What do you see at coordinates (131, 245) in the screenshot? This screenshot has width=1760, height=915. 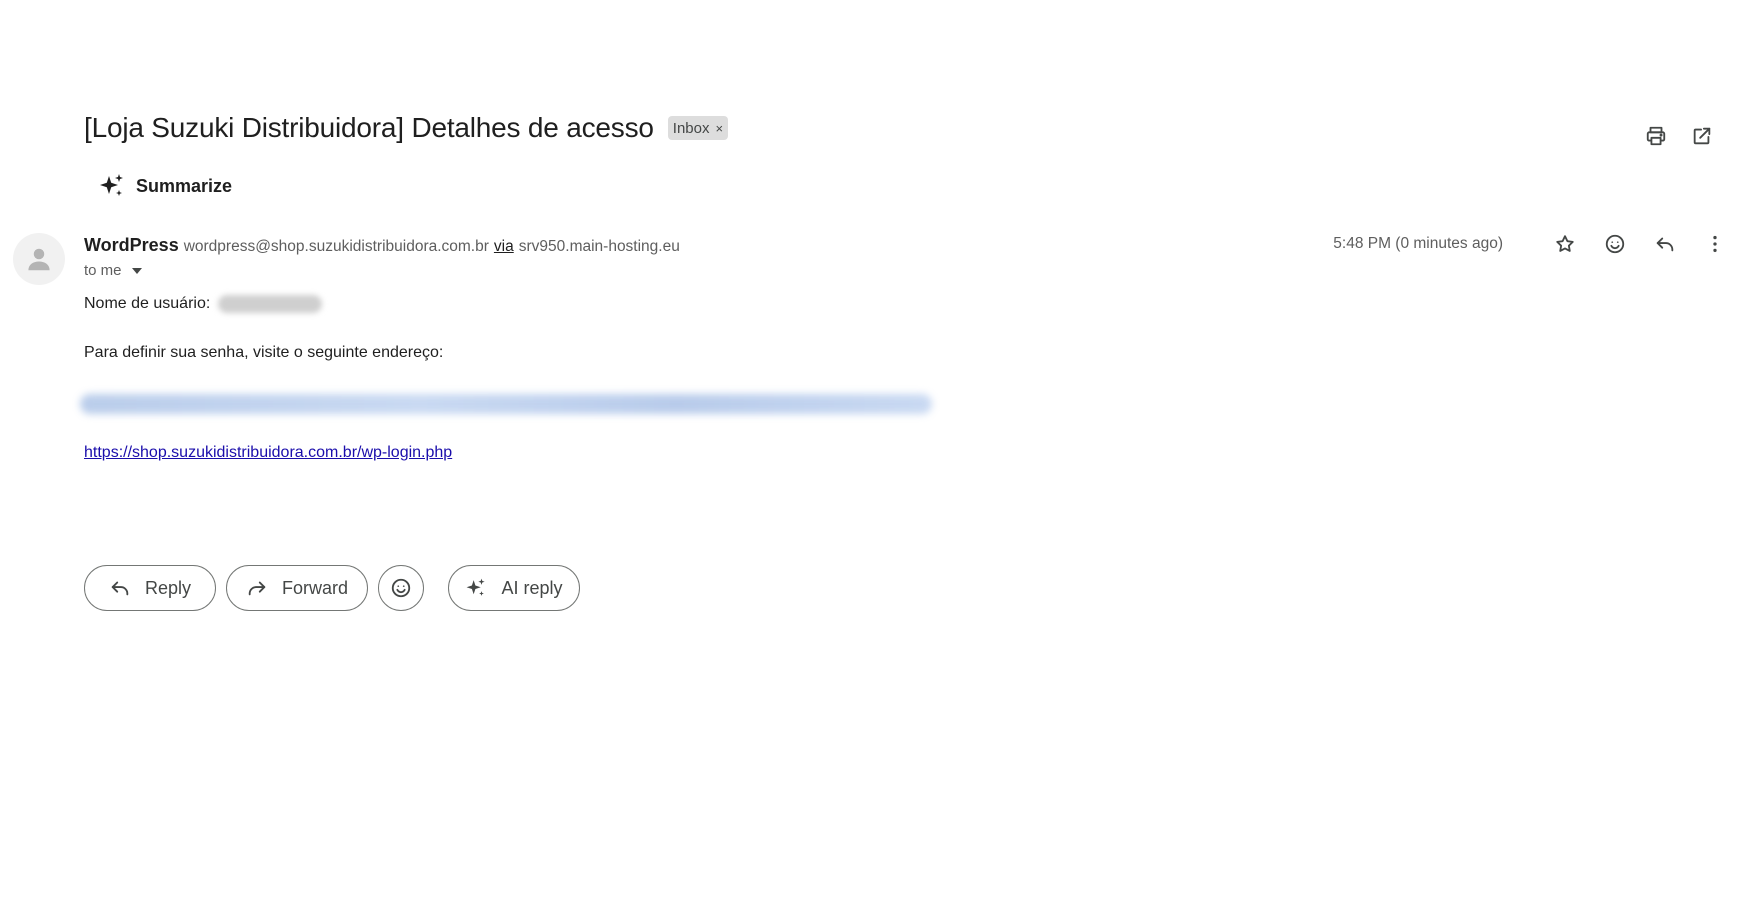 I see `sender-name: WordPress` at bounding box center [131, 245].